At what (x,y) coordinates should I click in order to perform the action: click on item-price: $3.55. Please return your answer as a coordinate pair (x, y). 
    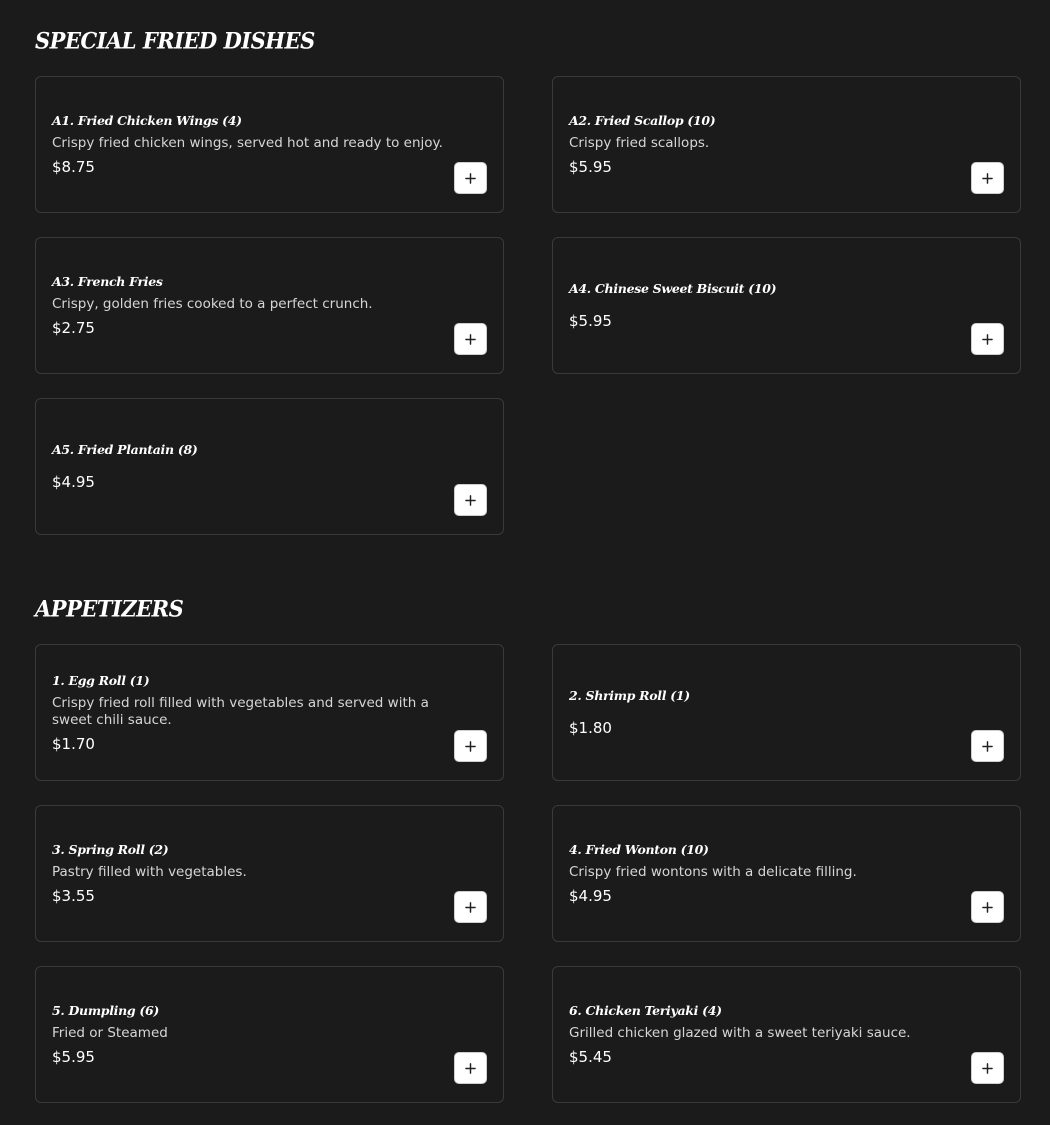
    Looking at the image, I should click on (73, 896).